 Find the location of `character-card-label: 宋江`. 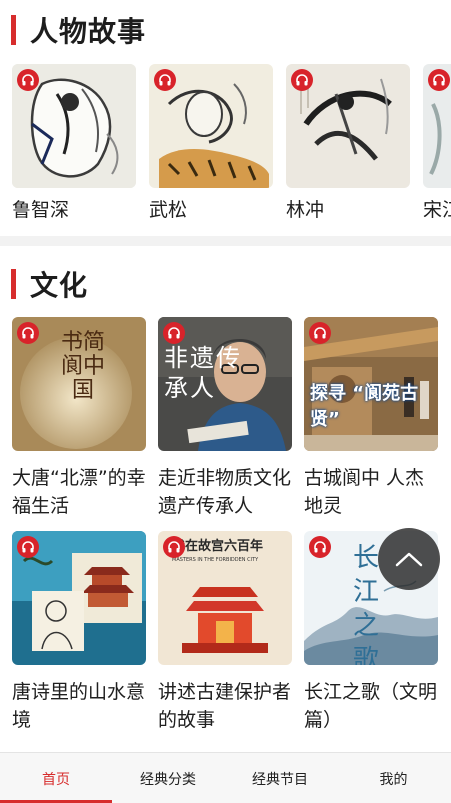

character-card-label: 宋江 is located at coordinates (437, 210).